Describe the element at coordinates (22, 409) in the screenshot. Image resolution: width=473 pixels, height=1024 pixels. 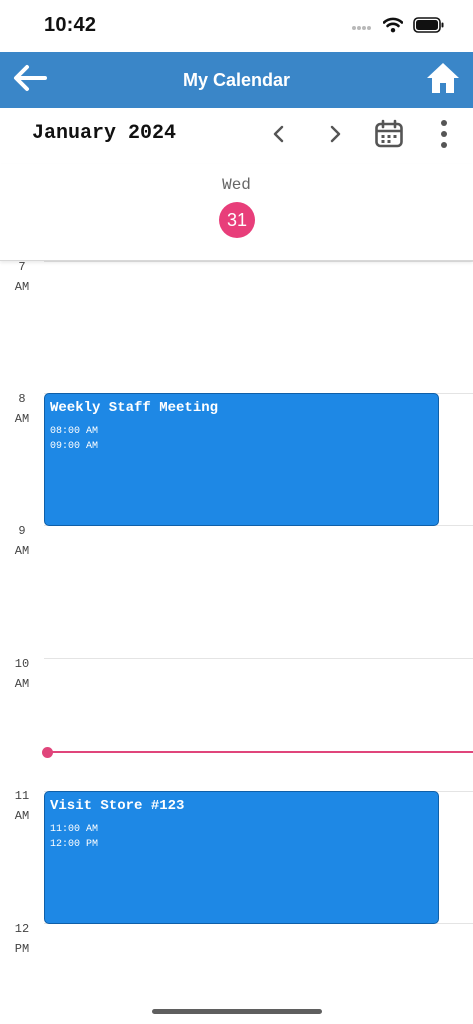
I see `hour-label-8am: 8 AM` at that location.